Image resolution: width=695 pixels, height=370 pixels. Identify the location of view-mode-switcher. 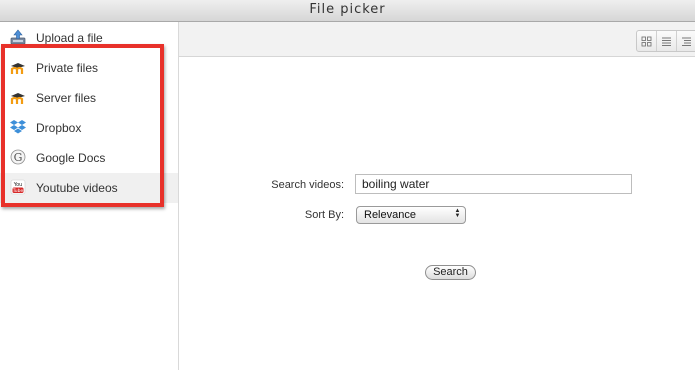
(665, 41).